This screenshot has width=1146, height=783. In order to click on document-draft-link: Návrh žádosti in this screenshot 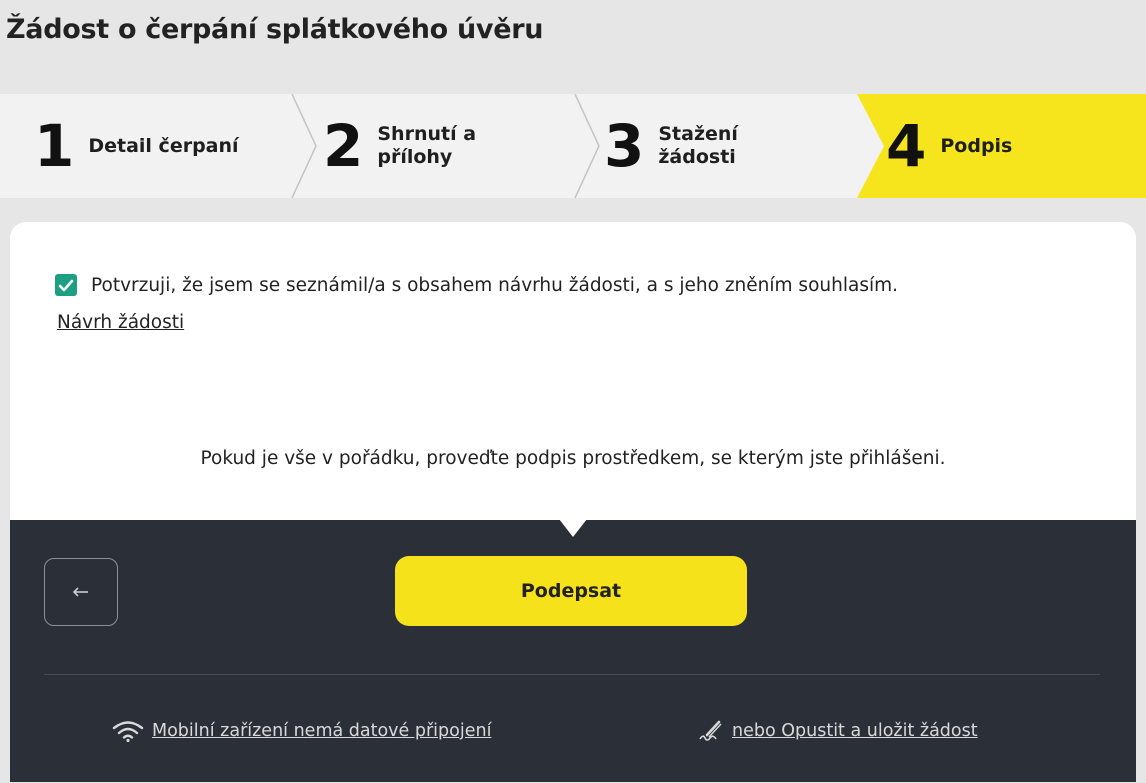, I will do `click(120, 322)`.